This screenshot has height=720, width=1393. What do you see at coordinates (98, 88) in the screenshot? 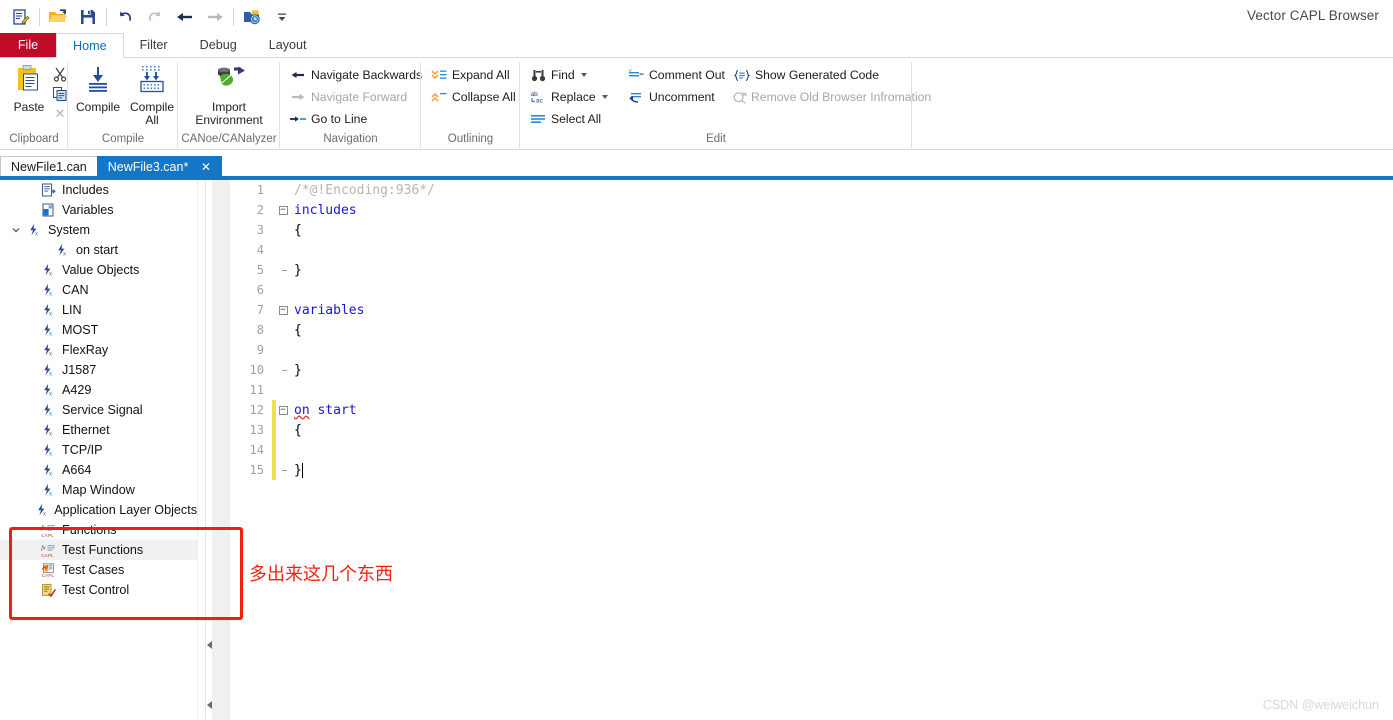
I see `compile-button: Compile` at bounding box center [98, 88].